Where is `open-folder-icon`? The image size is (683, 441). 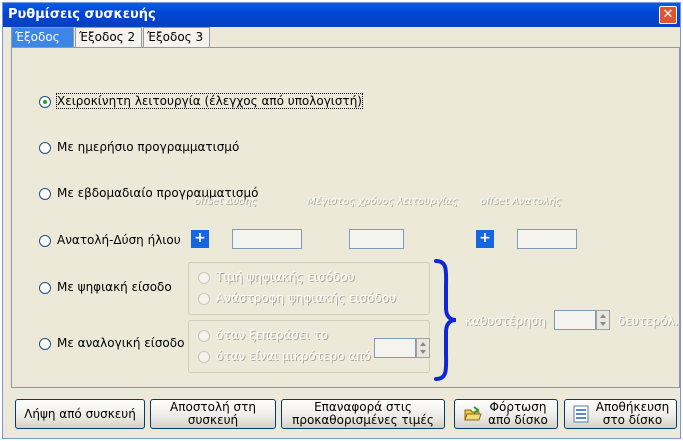 open-folder-icon is located at coordinates (473, 413).